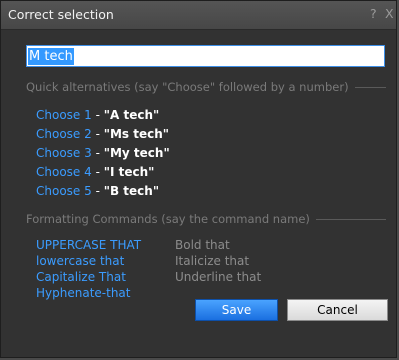  What do you see at coordinates (205, 56) in the screenshot?
I see `correction-input` at bounding box center [205, 56].